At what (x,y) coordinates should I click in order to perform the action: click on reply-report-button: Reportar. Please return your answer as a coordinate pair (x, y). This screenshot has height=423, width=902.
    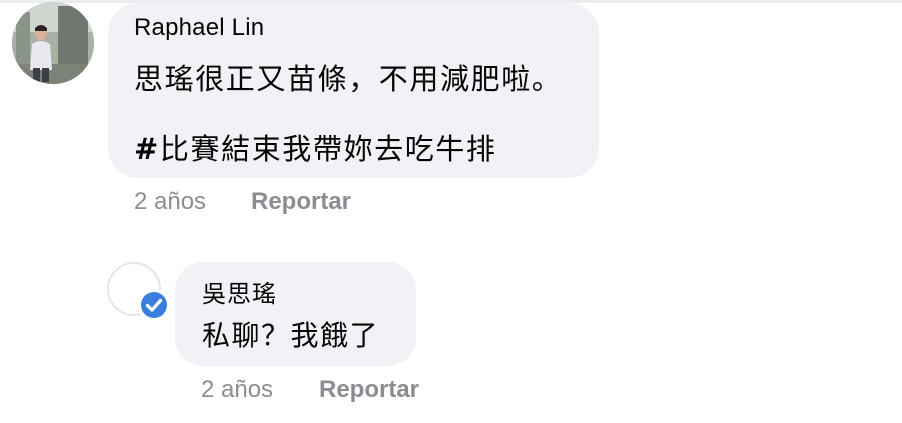
    Looking at the image, I should click on (369, 390).